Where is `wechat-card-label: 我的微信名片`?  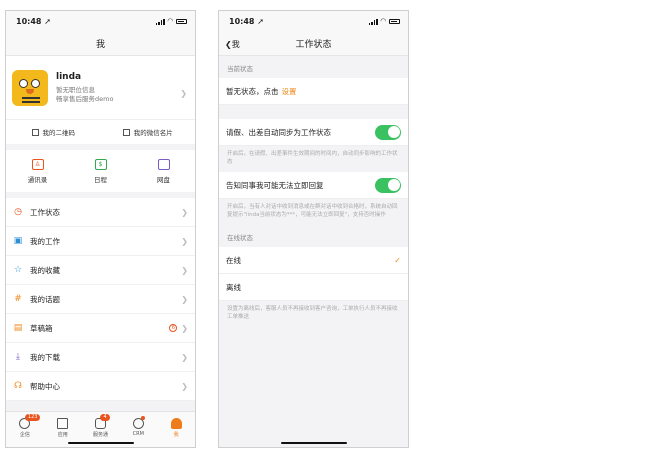 wechat-card-label: 我的微信名片 is located at coordinates (153, 133).